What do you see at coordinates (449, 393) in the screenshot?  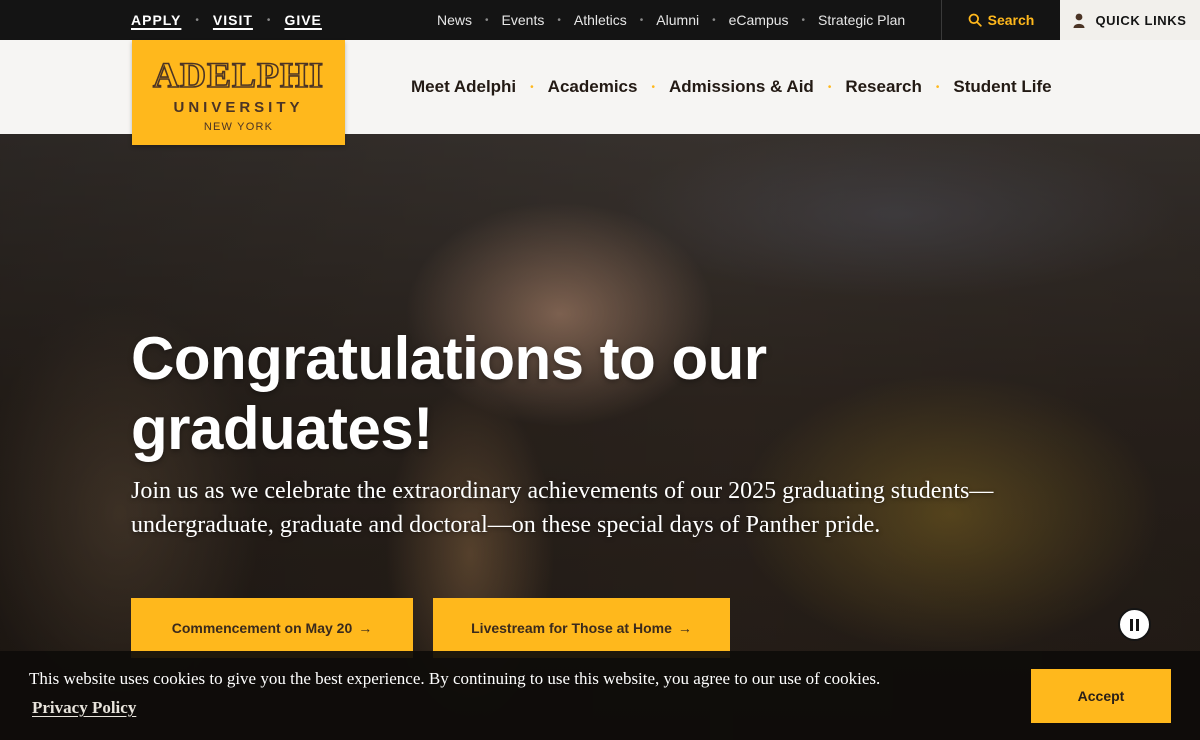 I see `hero-title: Congratulations to our graduates!` at bounding box center [449, 393].